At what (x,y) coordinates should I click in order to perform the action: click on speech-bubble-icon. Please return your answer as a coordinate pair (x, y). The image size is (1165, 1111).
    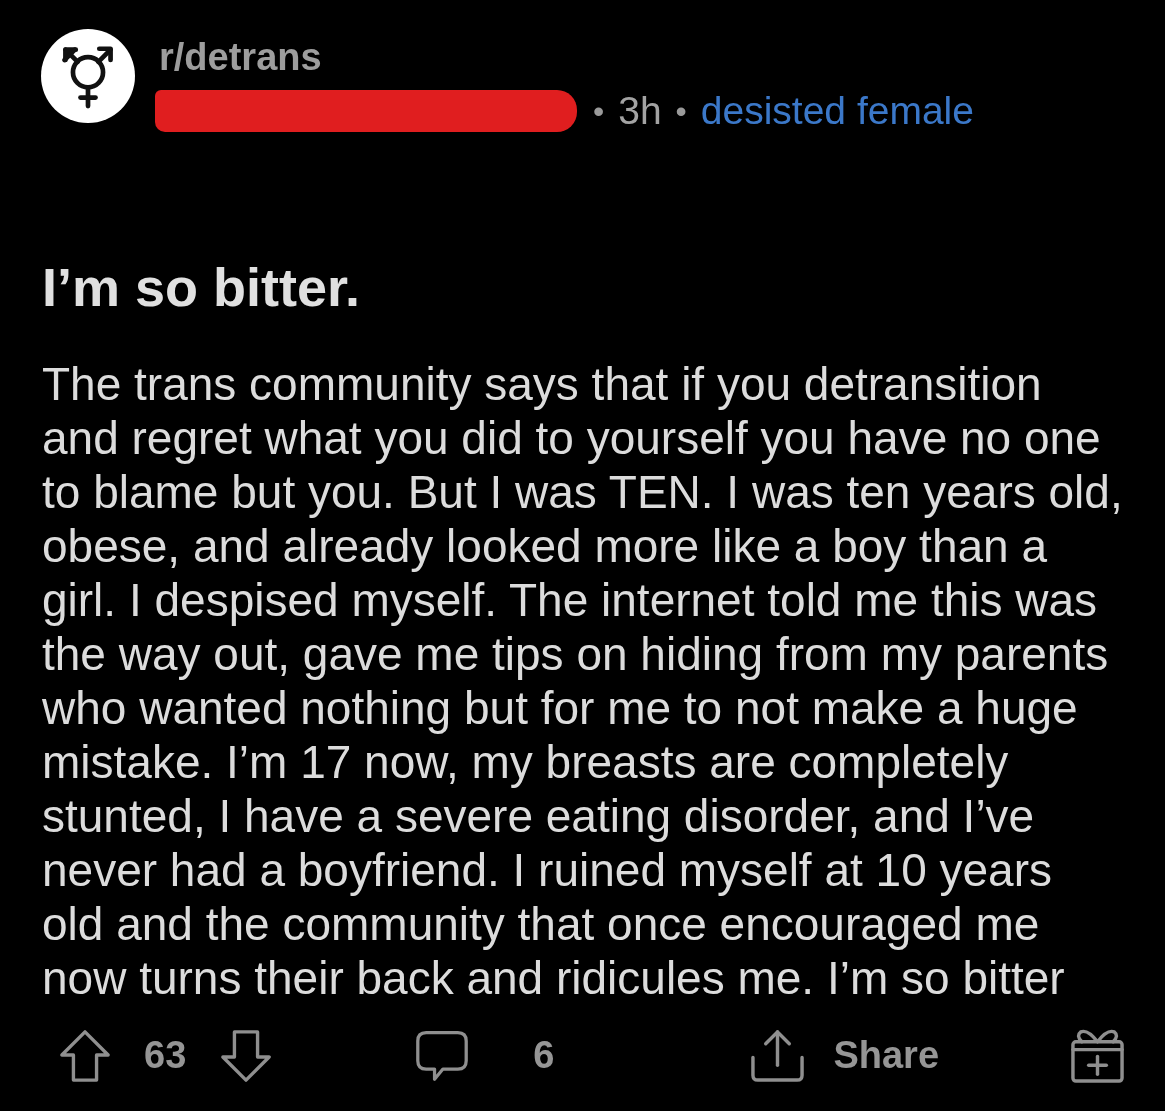
    Looking at the image, I should click on (442, 1055).